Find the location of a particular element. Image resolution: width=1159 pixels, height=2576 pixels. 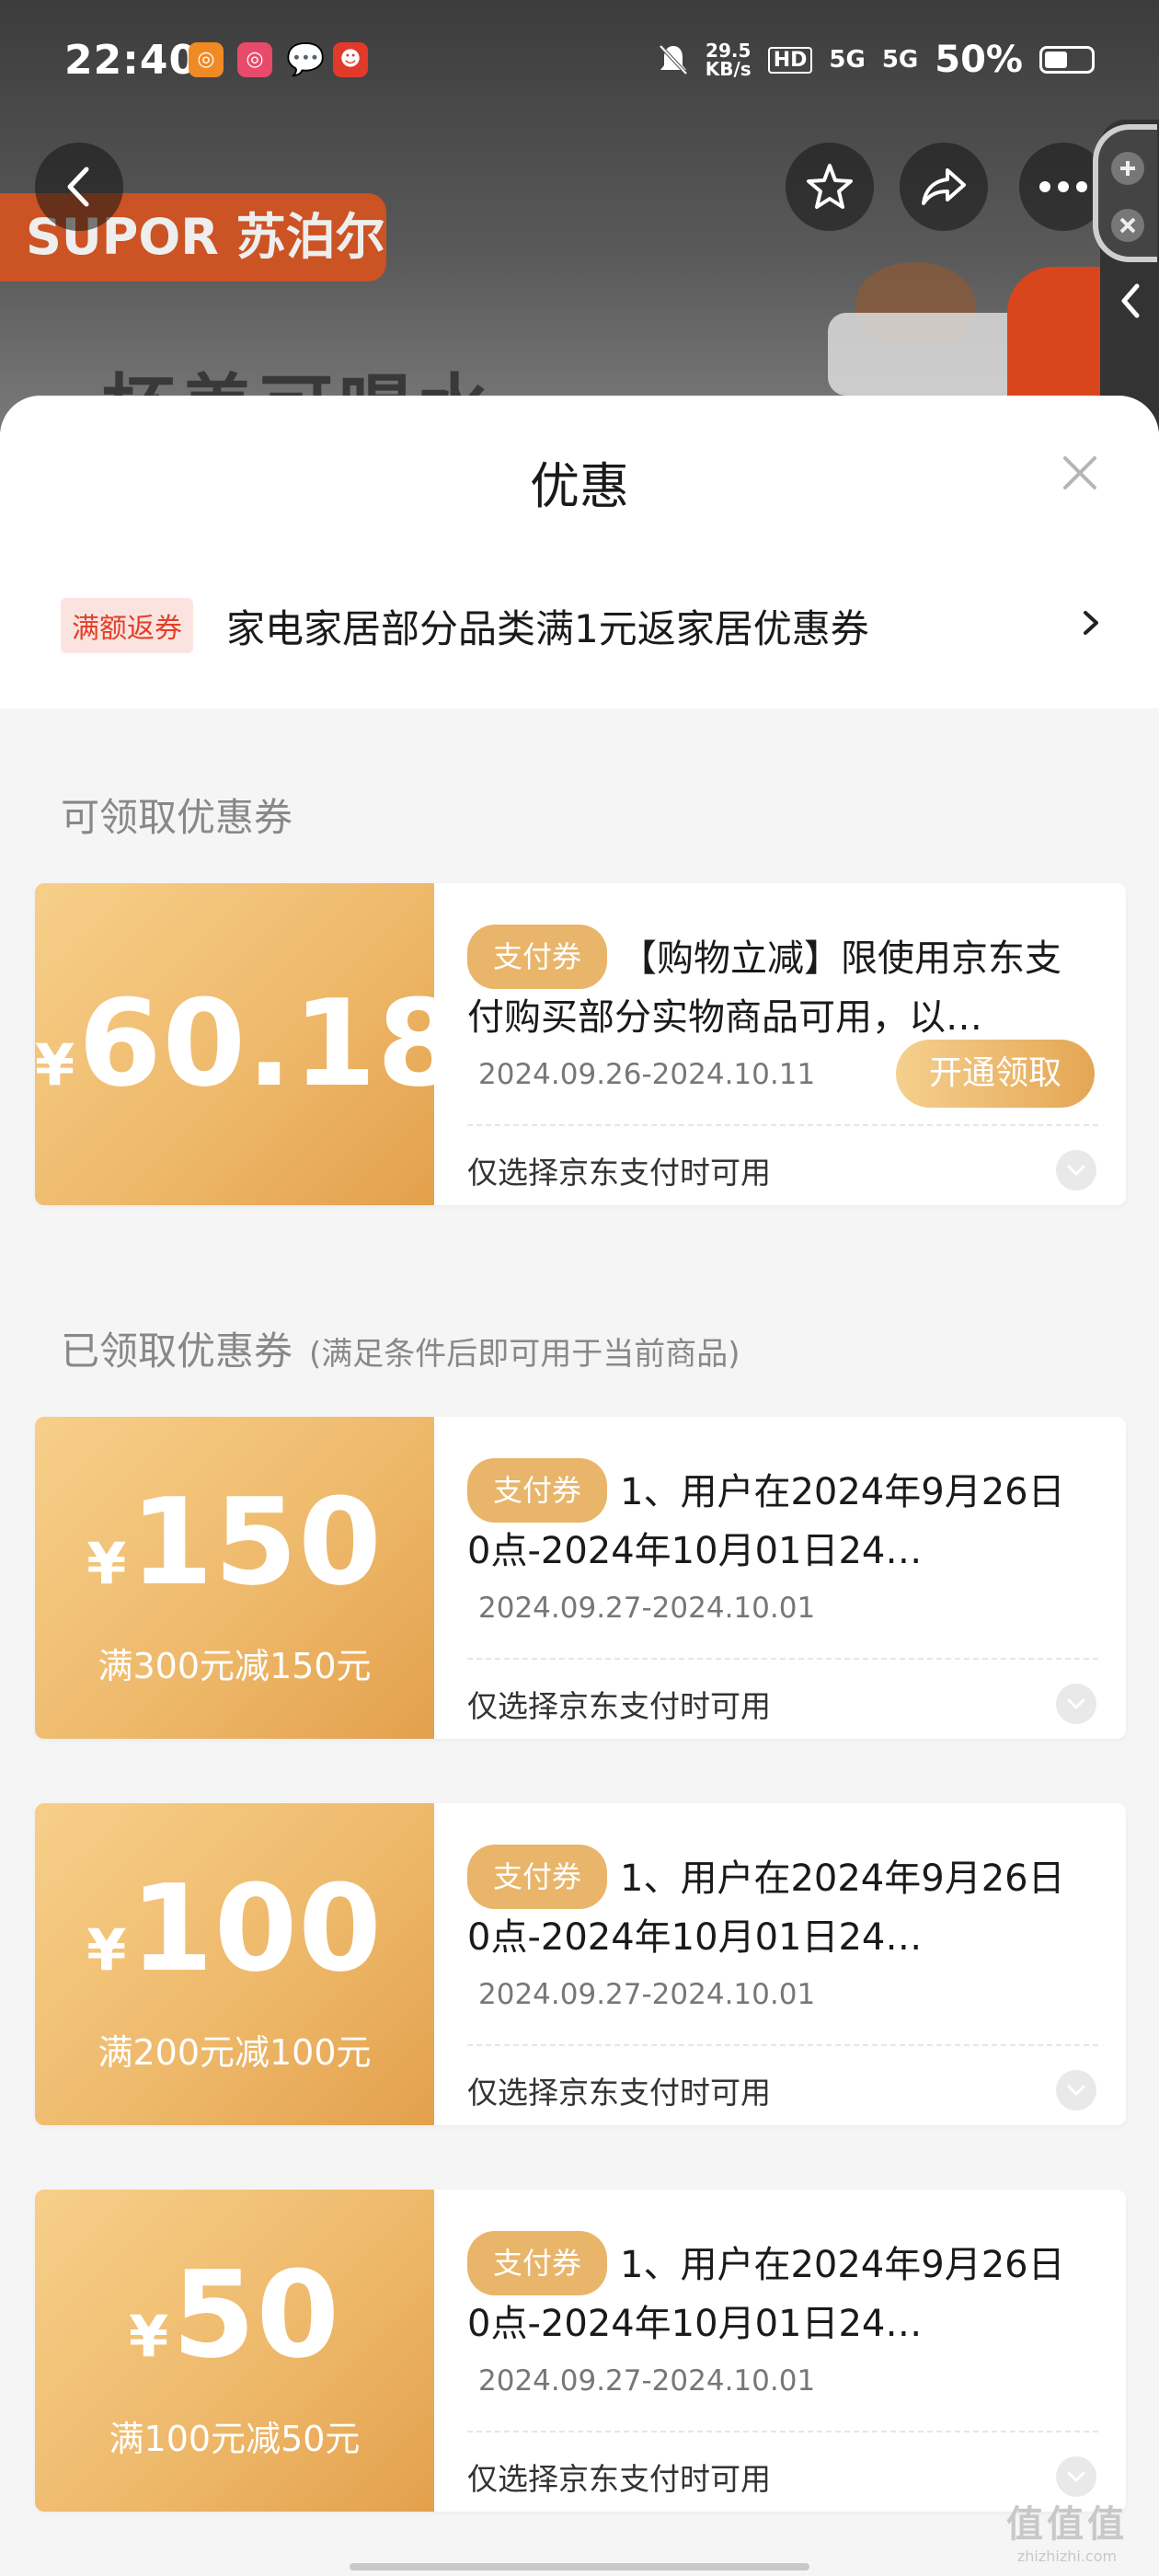

chevron-right-icon is located at coordinates (1091, 623).